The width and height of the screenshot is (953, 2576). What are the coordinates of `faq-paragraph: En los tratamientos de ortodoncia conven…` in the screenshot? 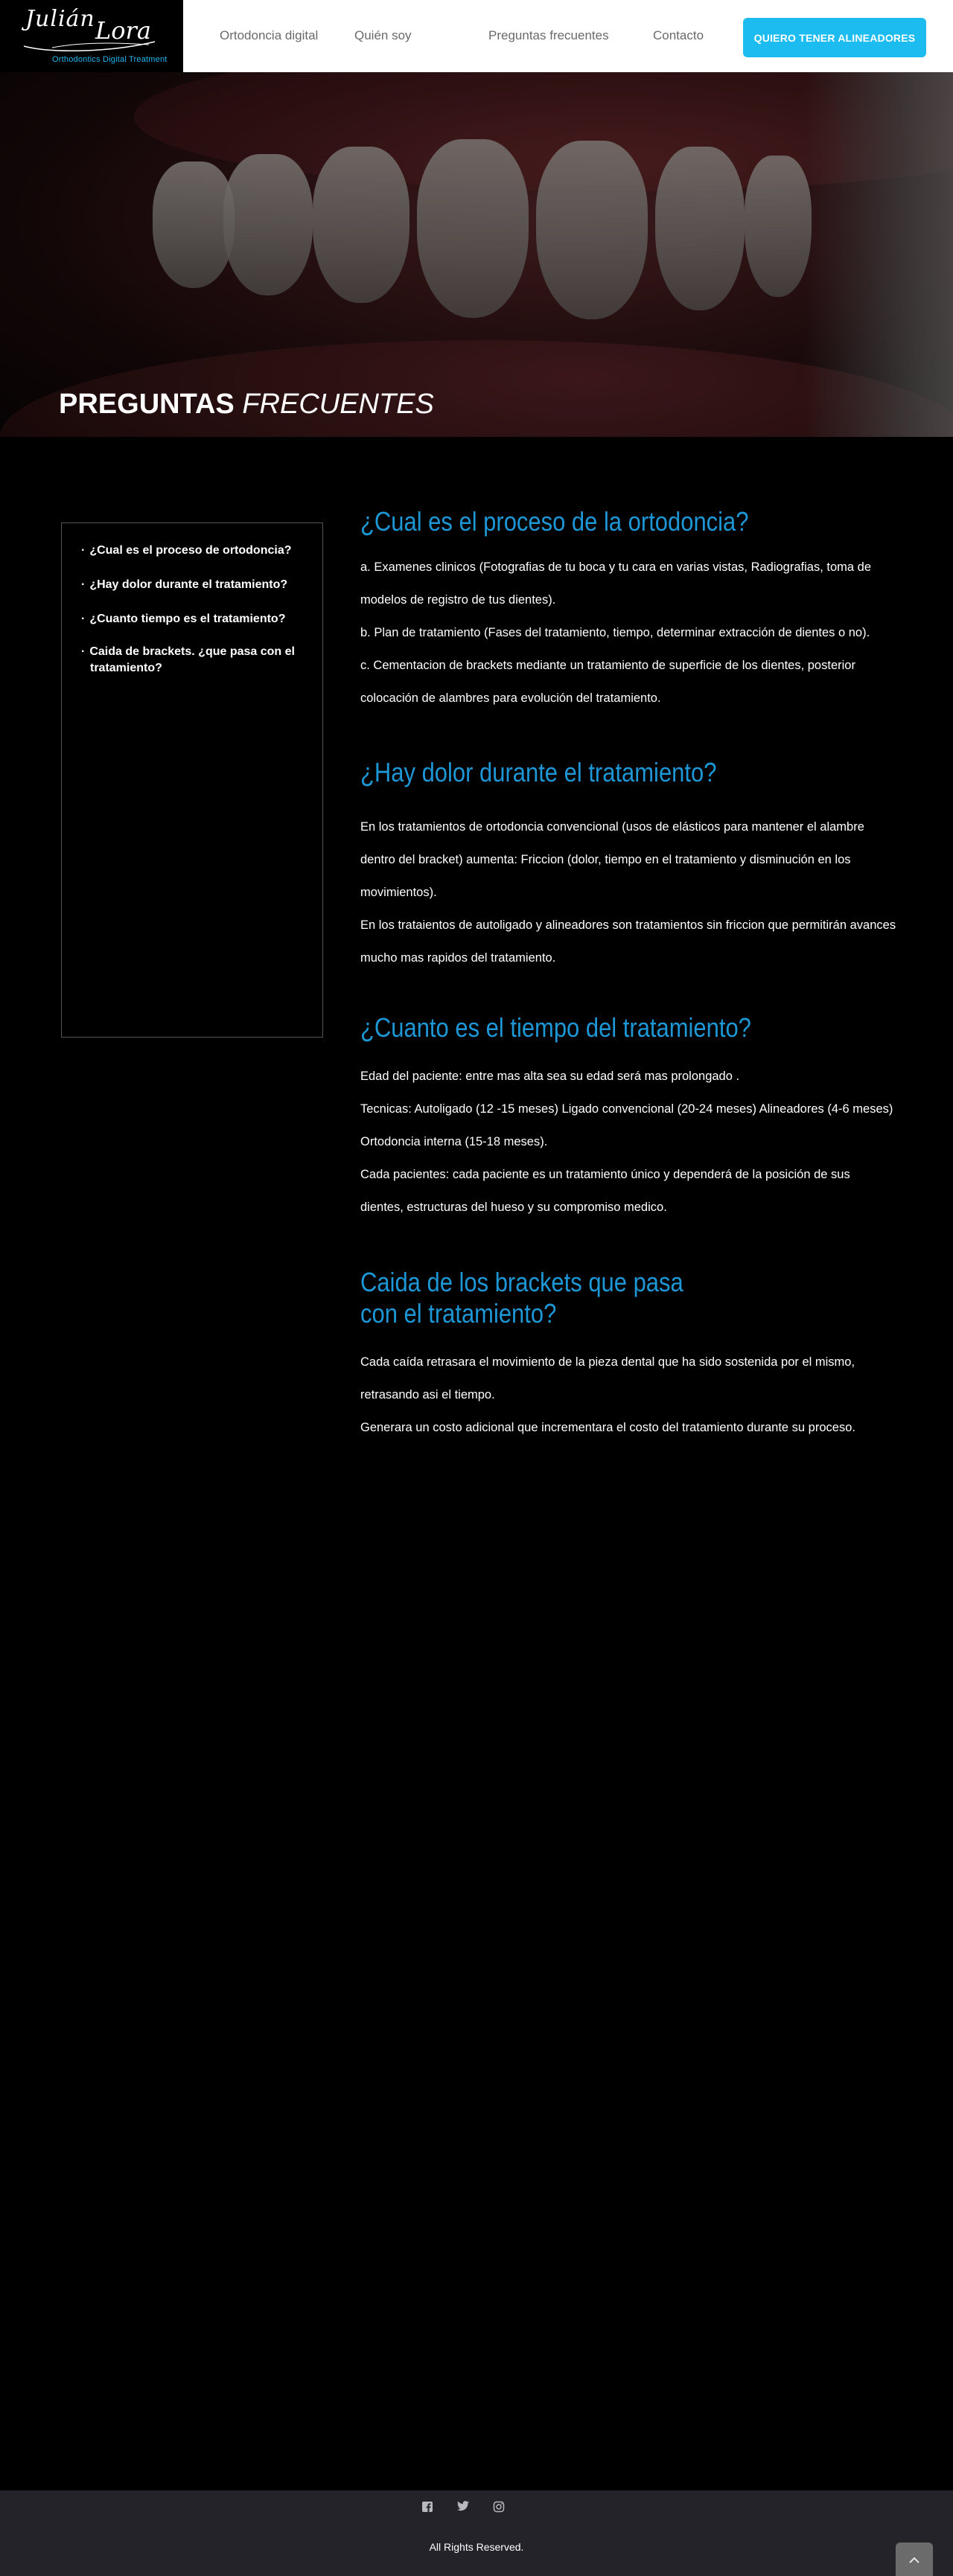 It's located at (612, 859).